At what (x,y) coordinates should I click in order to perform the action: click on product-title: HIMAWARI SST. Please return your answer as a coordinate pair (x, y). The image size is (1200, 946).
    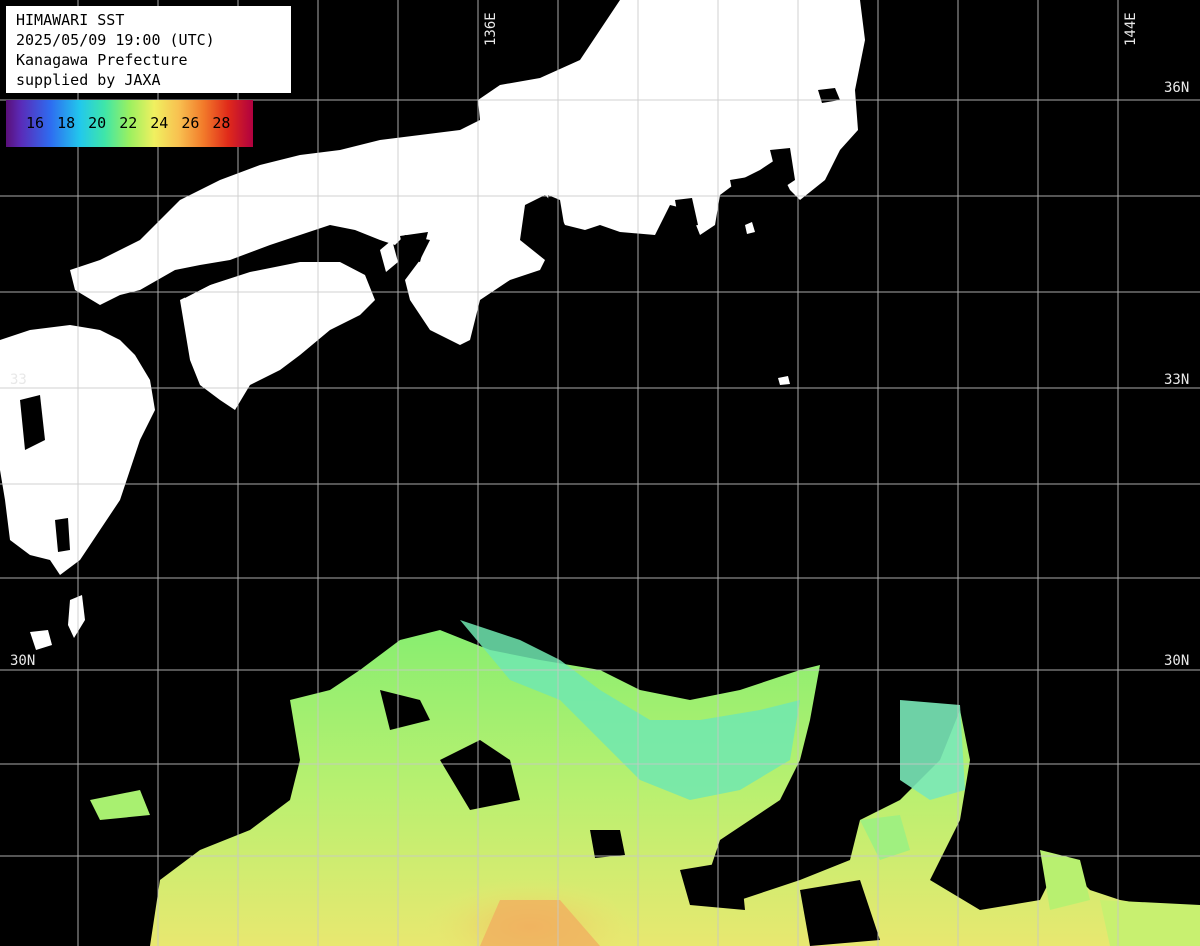
    Looking at the image, I should click on (70, 20).